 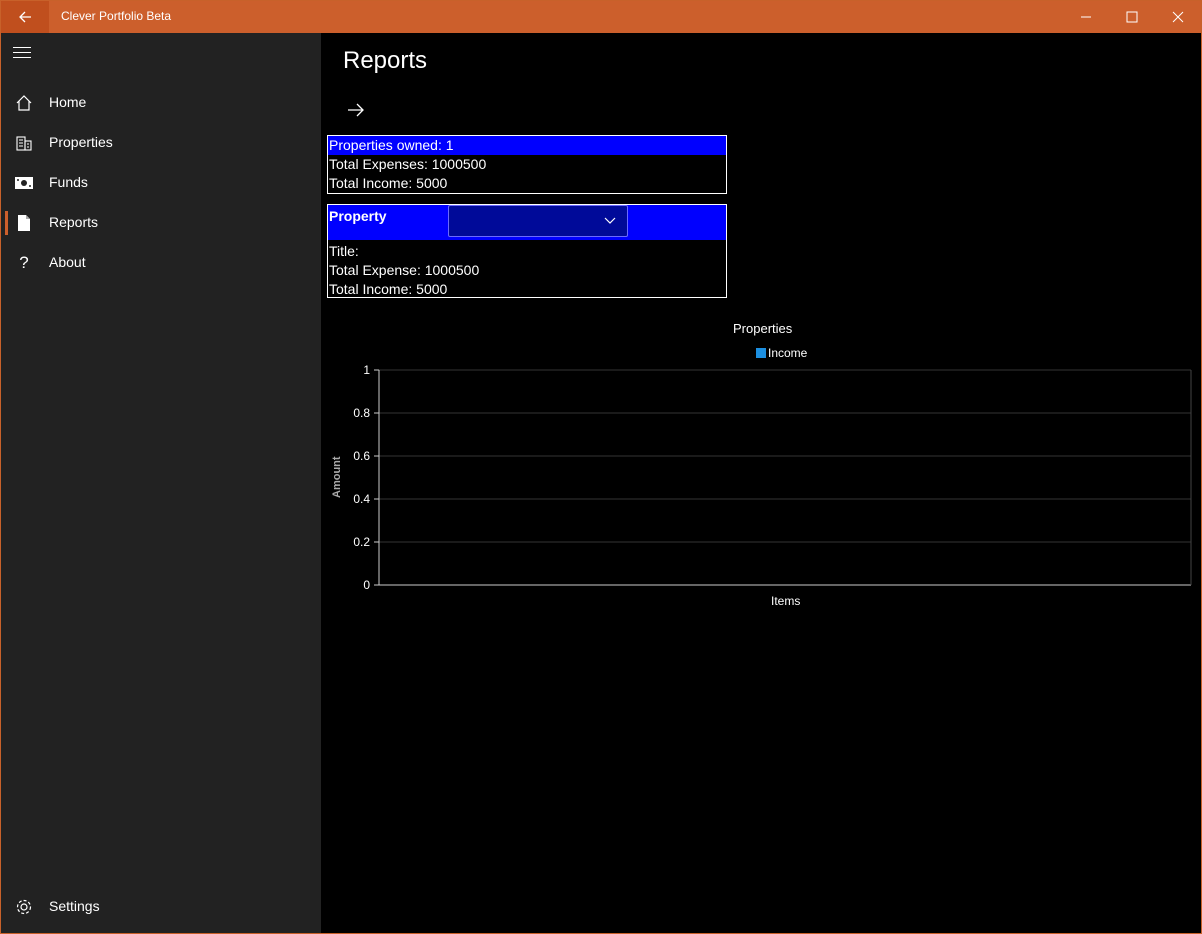 What do you see at coordinates (527, 145) in the screenshot?
I see `properties-owned: Properties owned: 1` at bounding box center [527, 145].